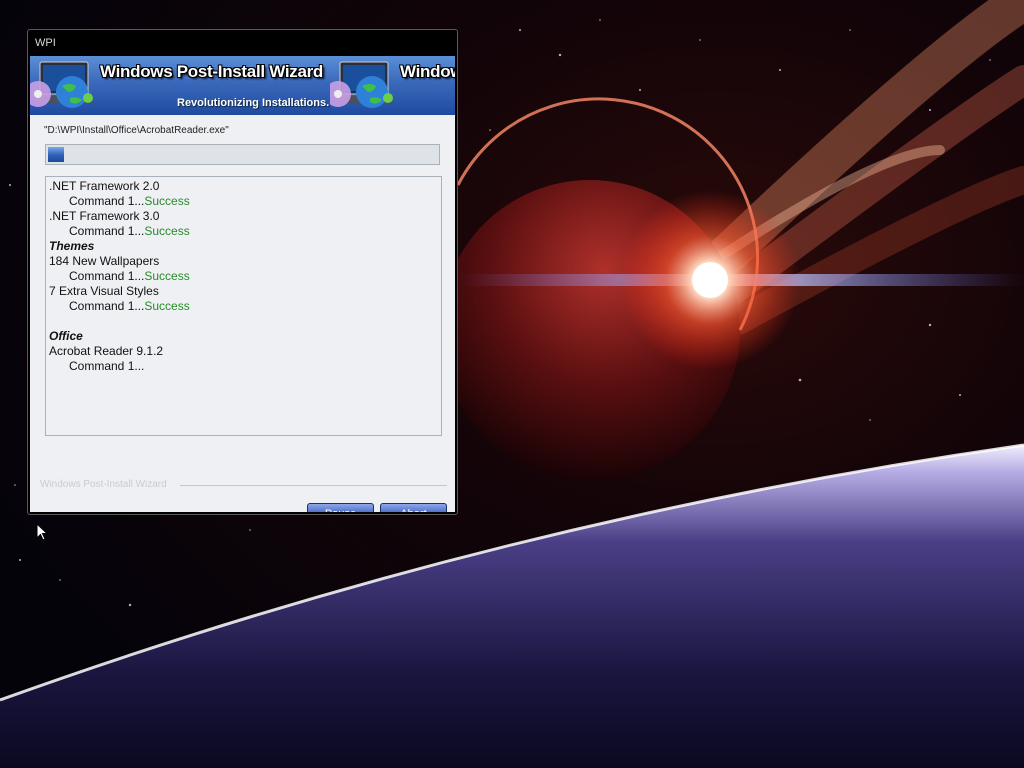 The image size is (1024, 768). I want to click on log-text: 184 New Wallpapers, so click(104, 261).